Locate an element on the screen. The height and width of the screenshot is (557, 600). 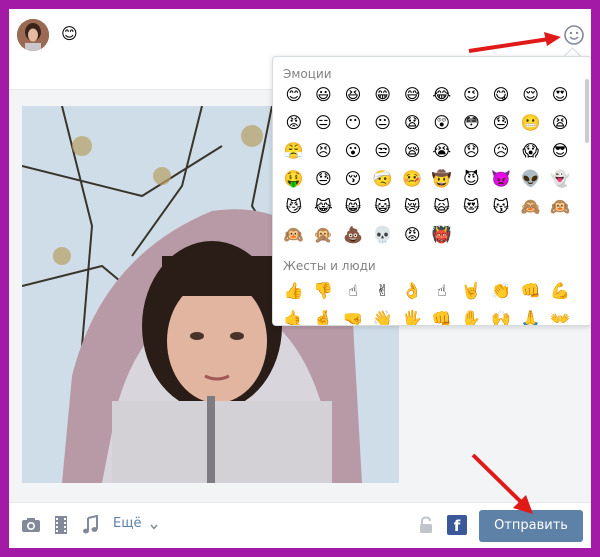
emoji-item: 😽 is located at coordinates (501, 207).